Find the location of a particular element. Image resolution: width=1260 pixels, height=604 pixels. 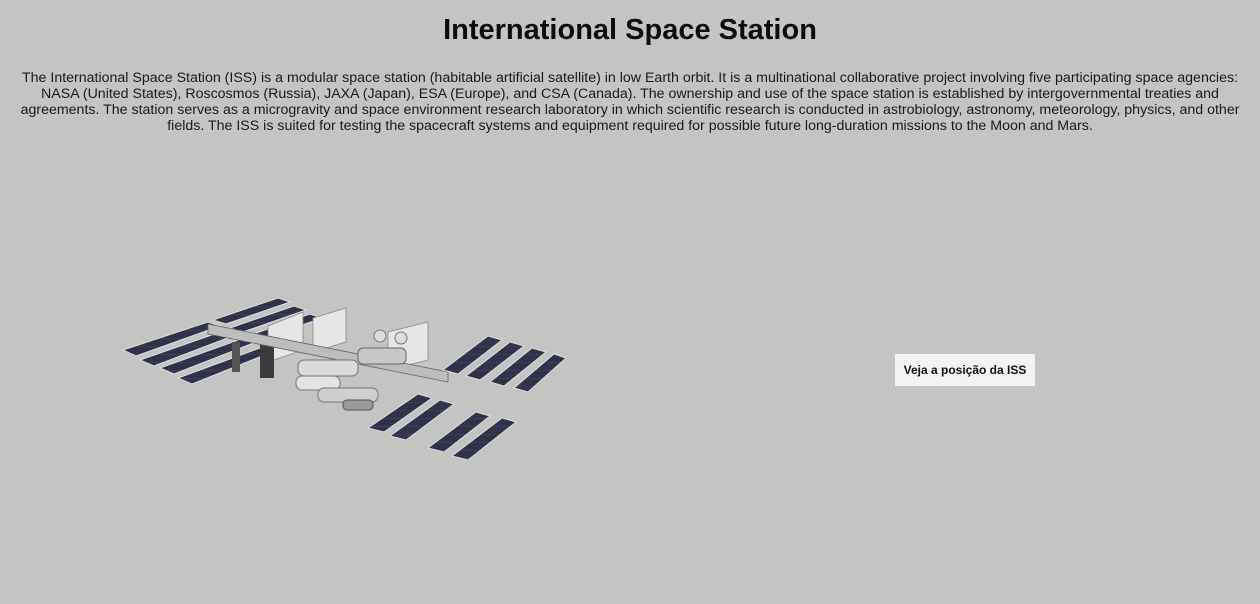

page-title: International Space Station is located at coordinates (630, 30).